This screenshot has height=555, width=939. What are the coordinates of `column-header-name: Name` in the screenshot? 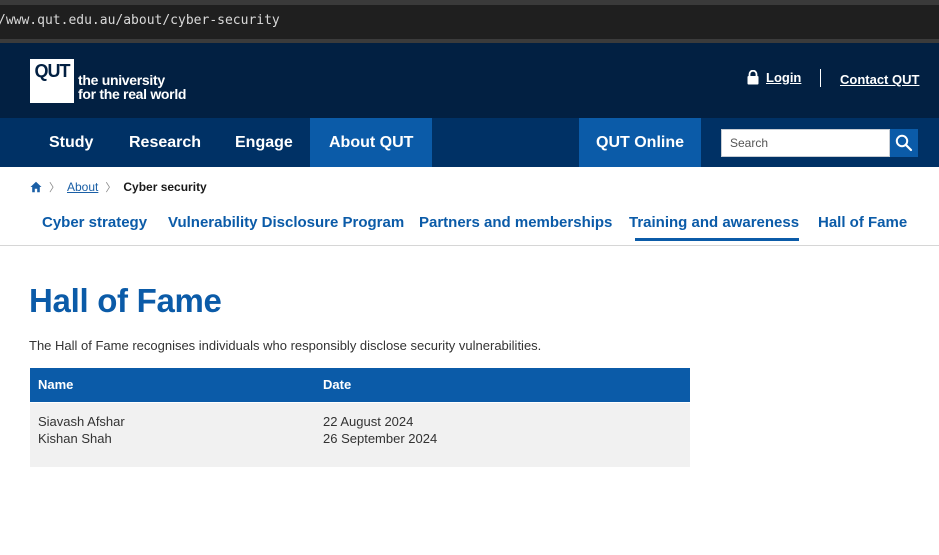 It's located at (56, 384).